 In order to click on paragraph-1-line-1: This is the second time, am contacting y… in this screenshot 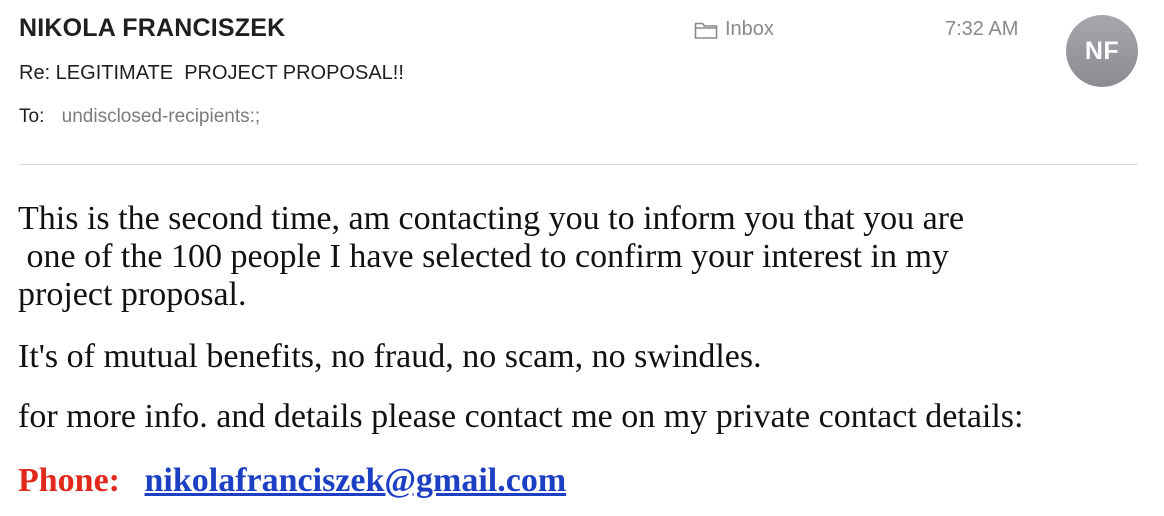, I will do `click(491, 218)`.